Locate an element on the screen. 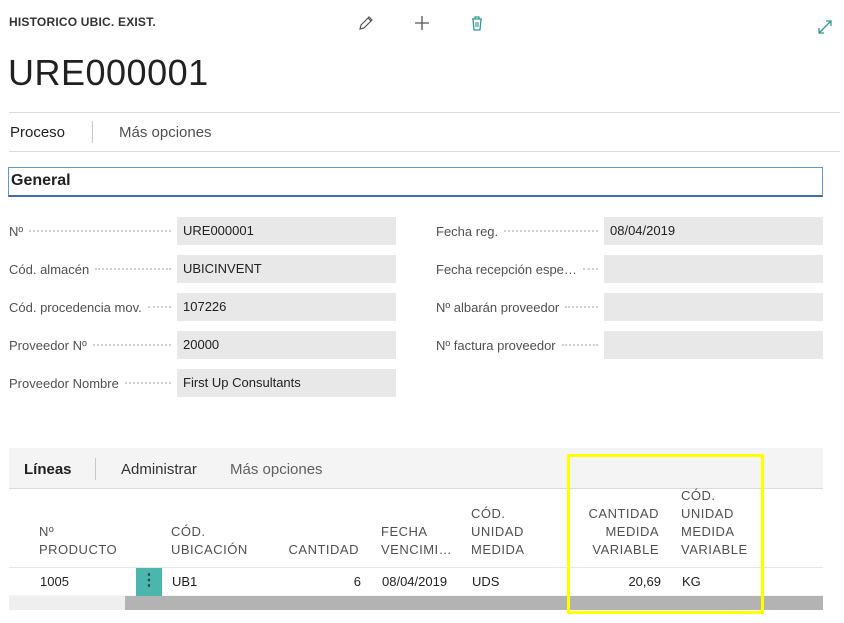 Image resolution: width=844 pixels, height=623 pixels. plus-icon is located at coordinates (422, 23).